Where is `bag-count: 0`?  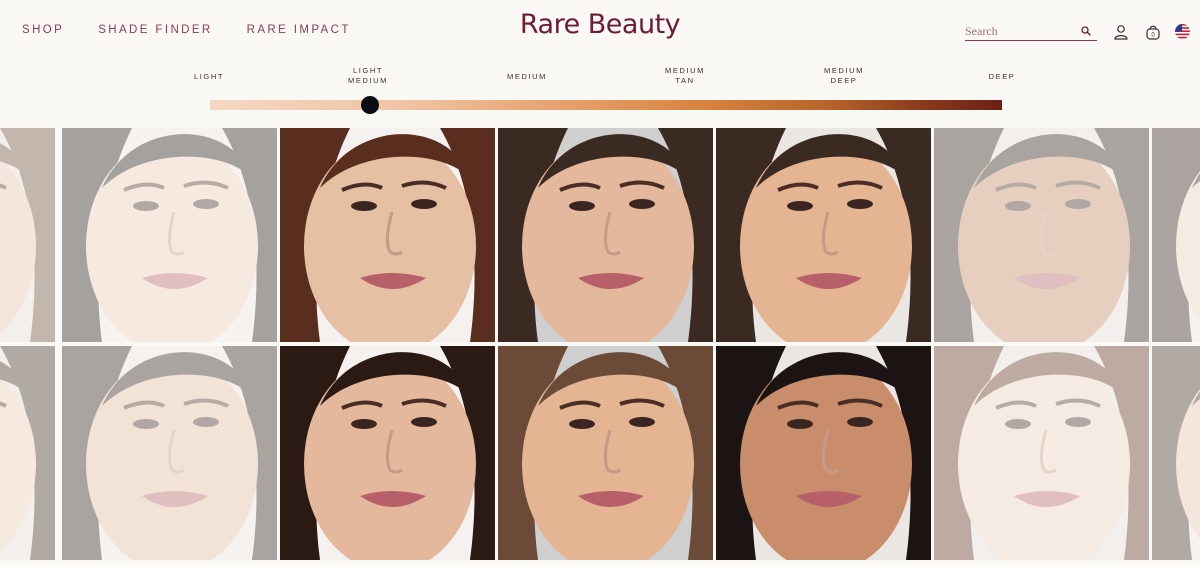
bag-count: 0 is located at coordinates (1153, 36).